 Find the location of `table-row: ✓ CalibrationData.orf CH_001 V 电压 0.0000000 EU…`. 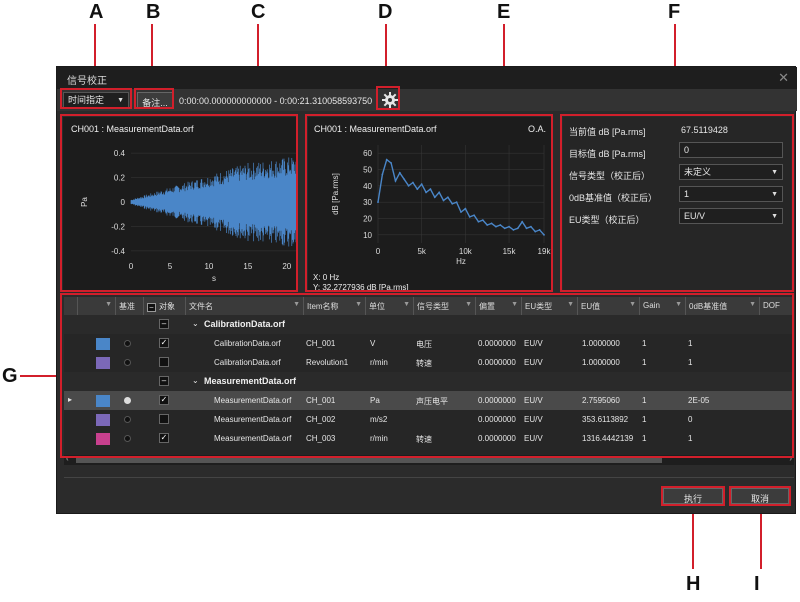

table-row: ✓ CalibrationData.orf CH_001 V 电压 0.0000000 EU… is located at coordinates (429, 343).